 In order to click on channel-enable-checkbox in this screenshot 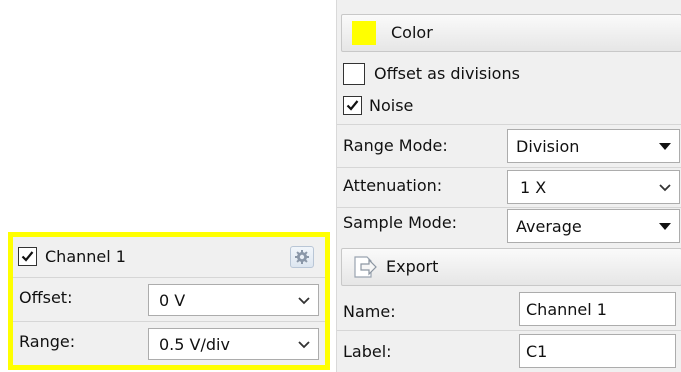, I will do `click(27, 256)`.